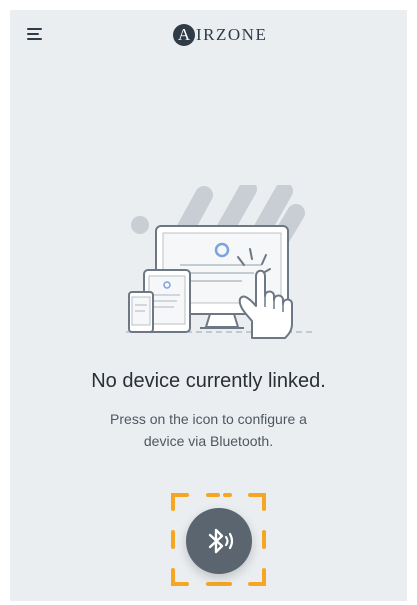 The height and width of the screenshot is (605, 417). I want to click on top-bar: A IRZONE, so click(208, 34).